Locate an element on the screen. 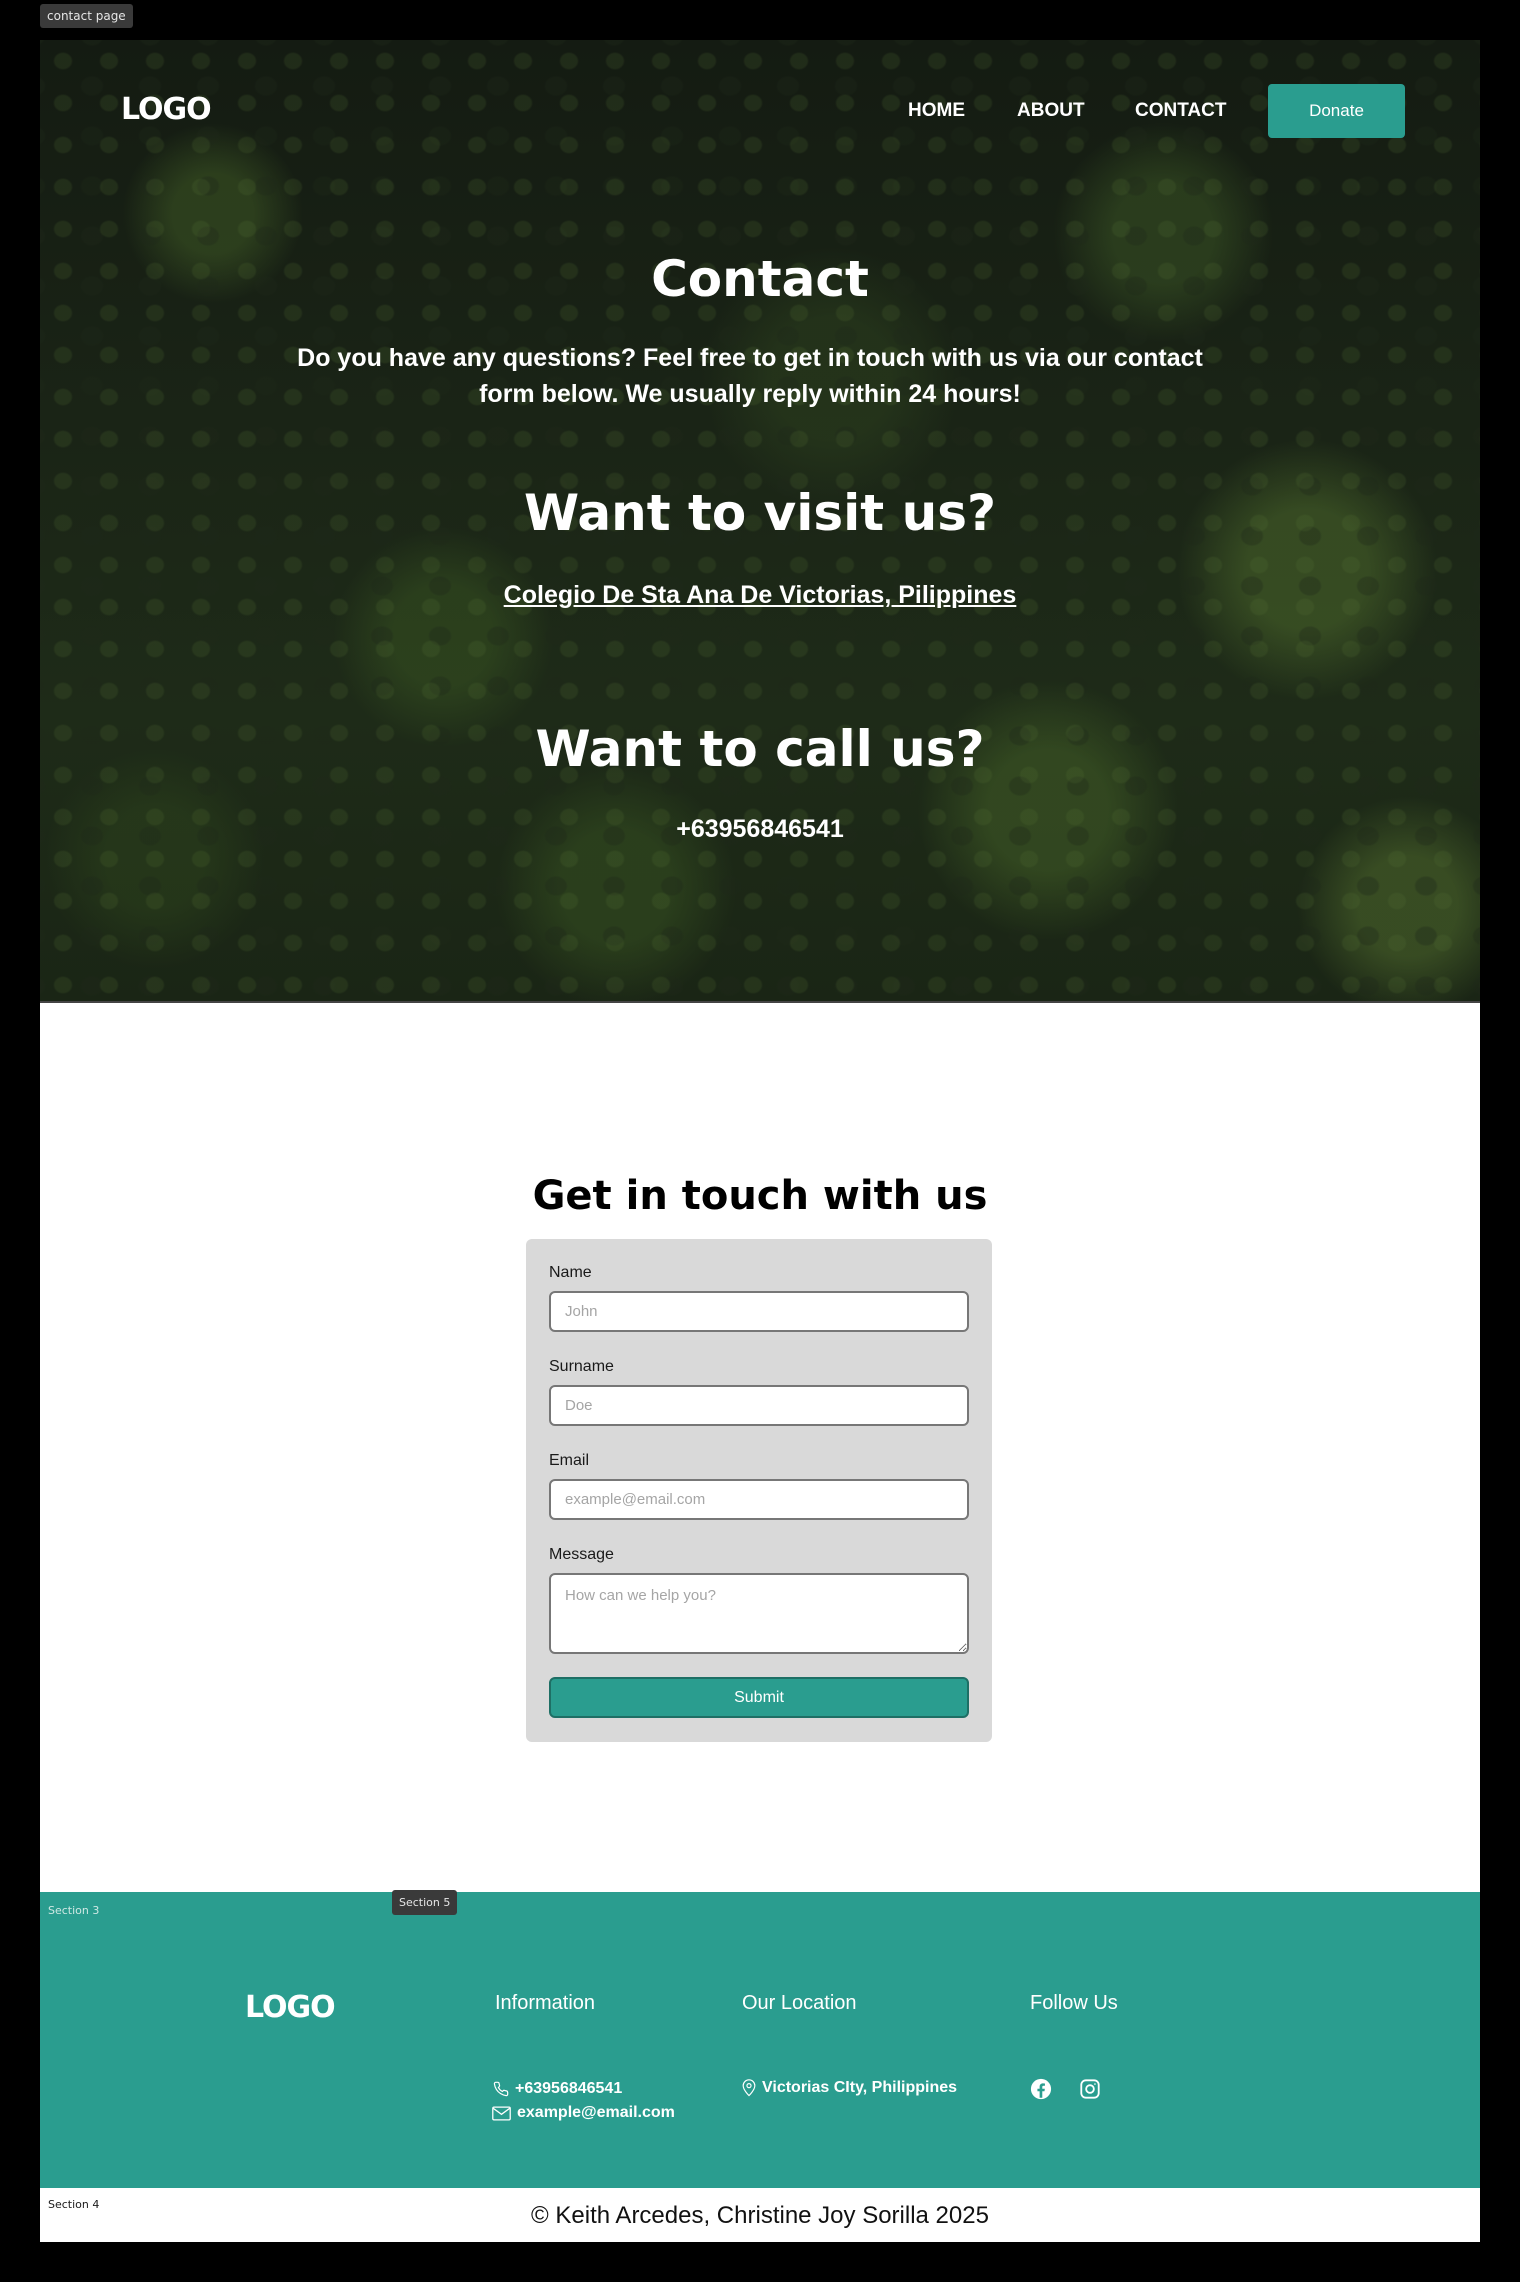  follow-heading: Follow Us is located at coordinates (1074, 2003).